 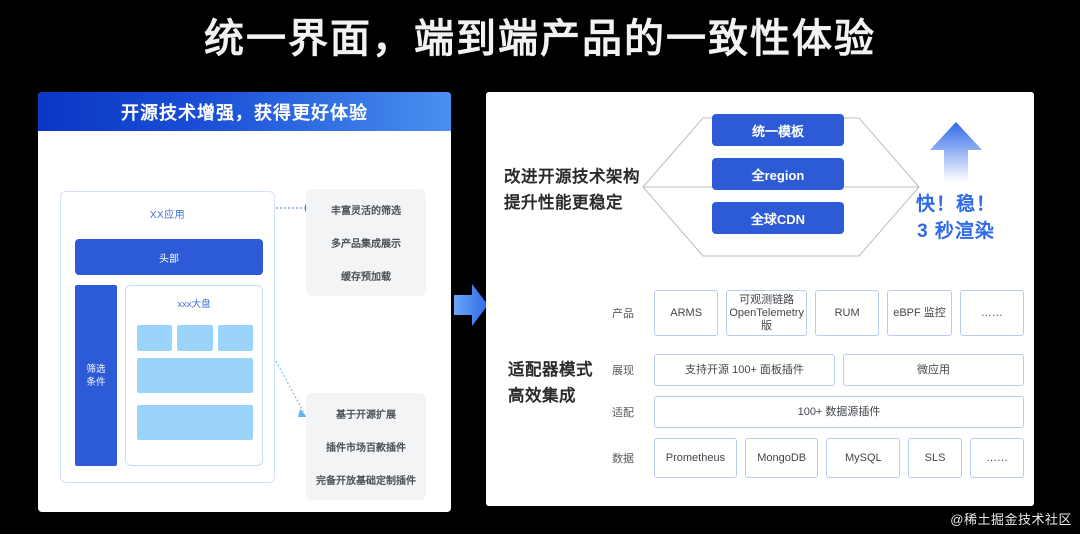 I want to click on feature-box-plugin: 基于开源扩展 插件市场百款插件 完备开放基础定制插件, so click(x=366, y=446).